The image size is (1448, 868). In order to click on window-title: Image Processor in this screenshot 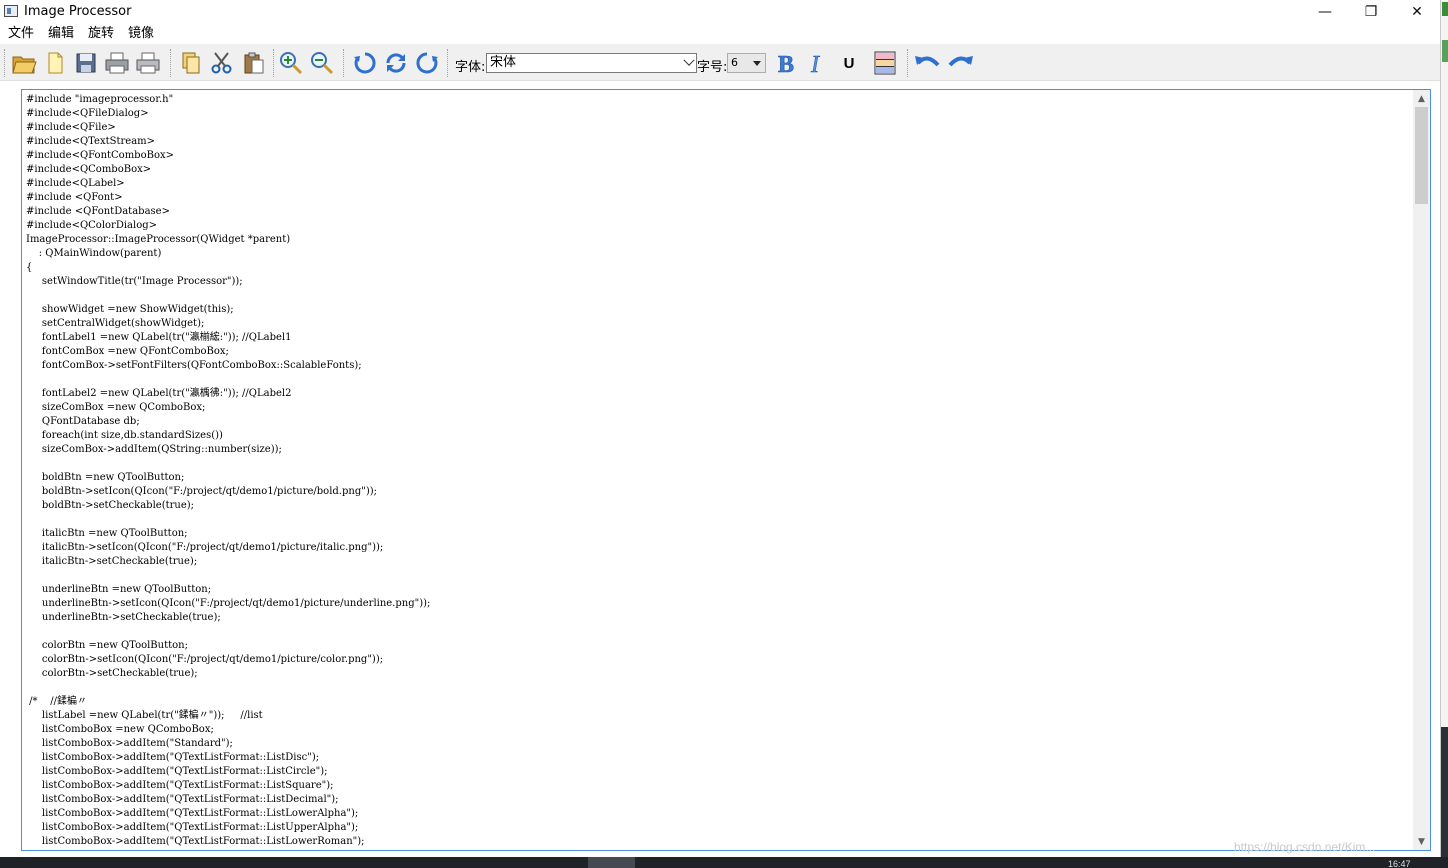, I will do `click(78, 11)`.